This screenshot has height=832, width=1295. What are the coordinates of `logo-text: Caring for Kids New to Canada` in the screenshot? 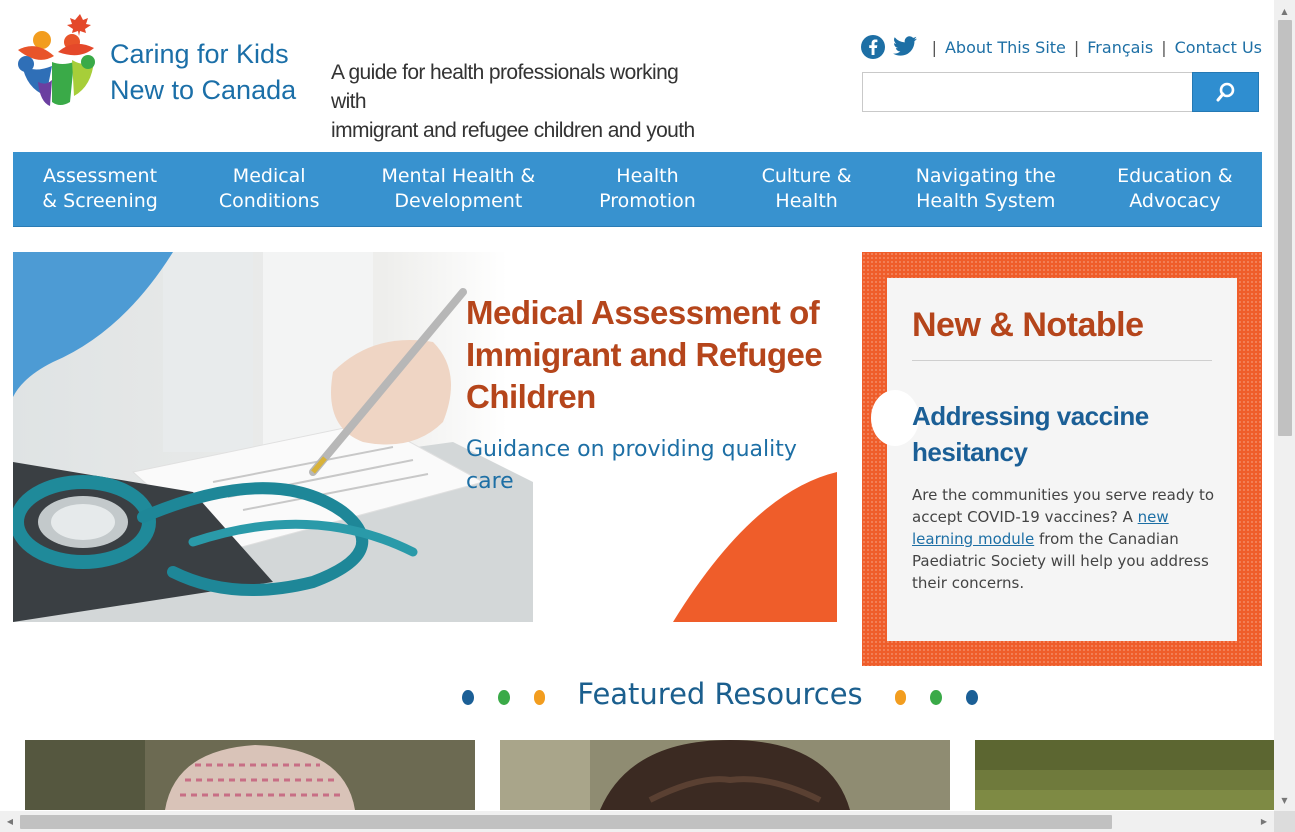 It's located at (203, 72).